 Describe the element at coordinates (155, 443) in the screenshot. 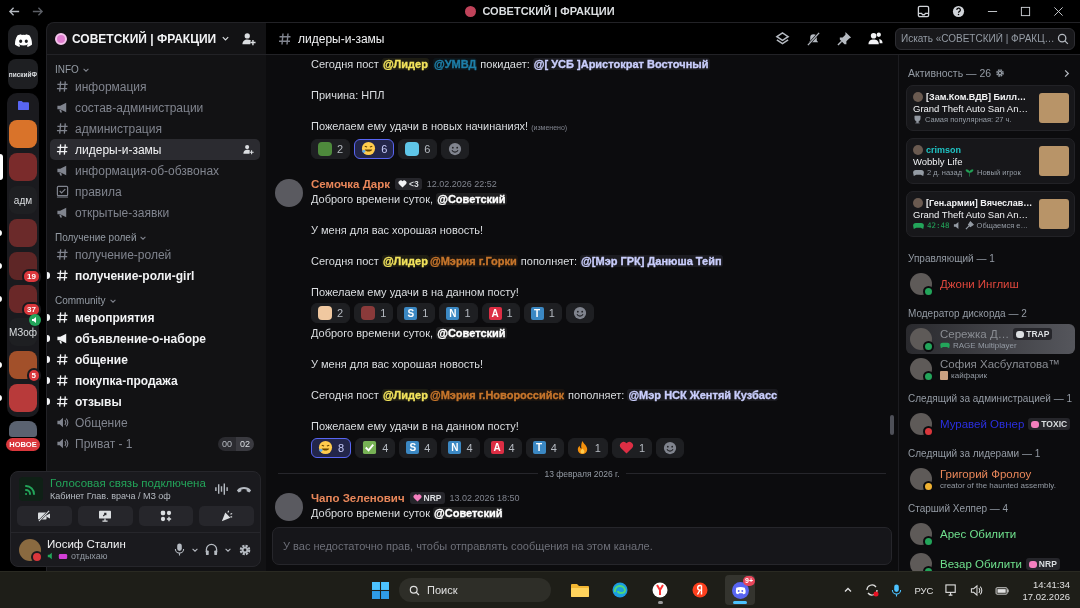

I see `channel-item: Приват - 1 00 02` at that location.